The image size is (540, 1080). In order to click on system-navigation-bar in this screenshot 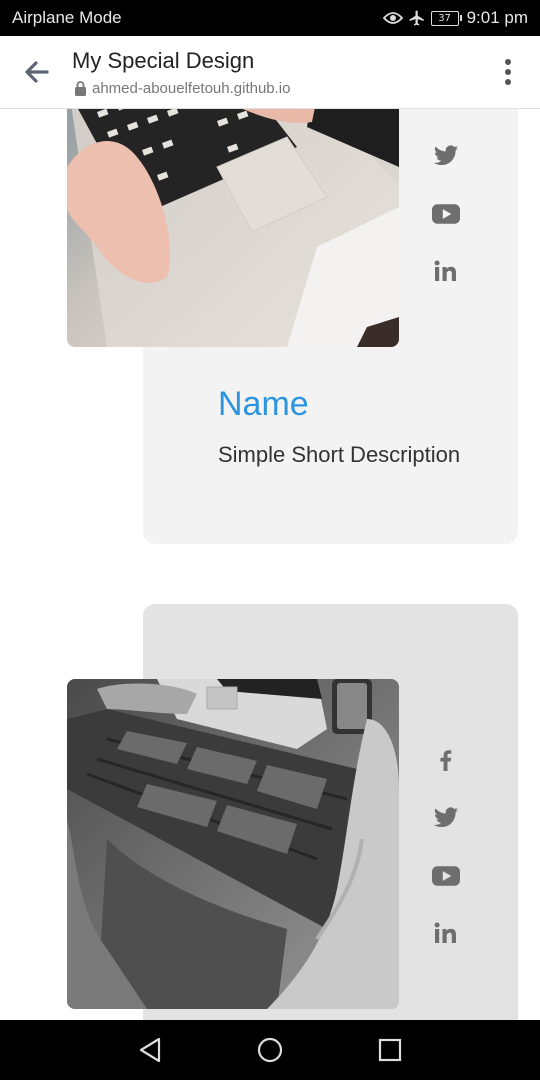, I will do `click(270, 1050)`.